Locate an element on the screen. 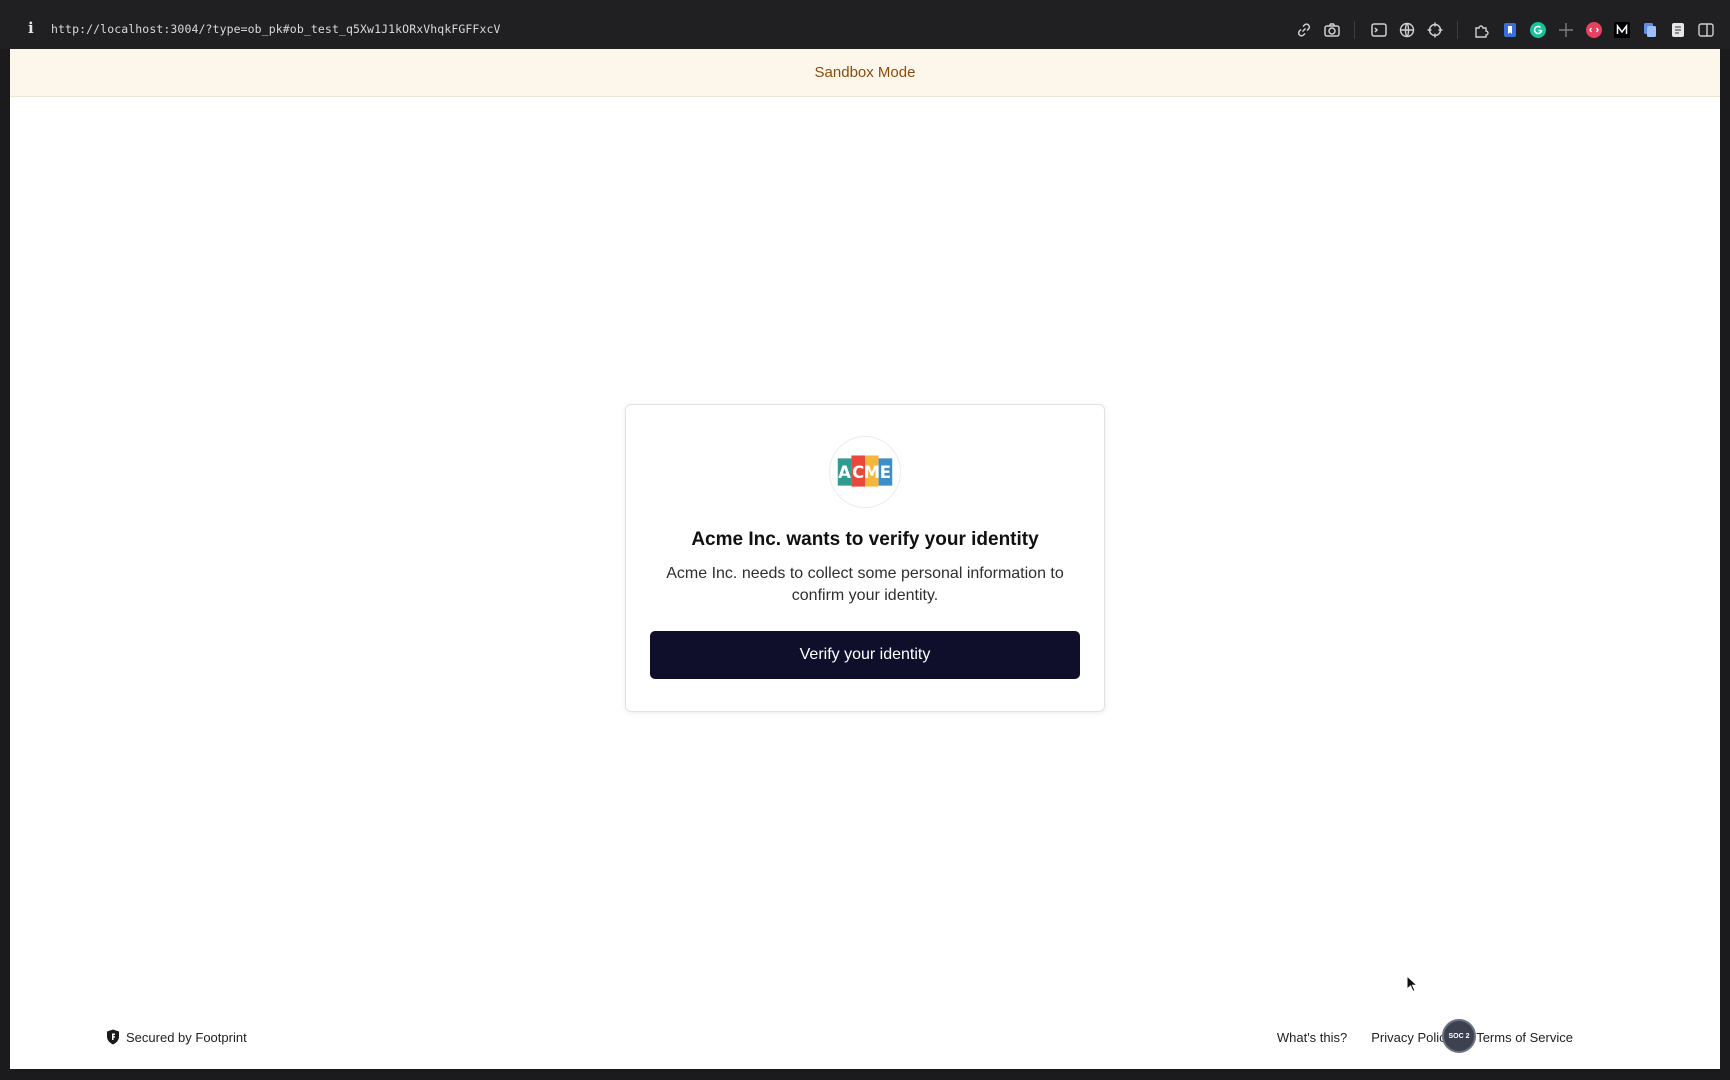 The image size is (1730, 1080). extension-puzzle-icon is located at coordinates (1482, 30).